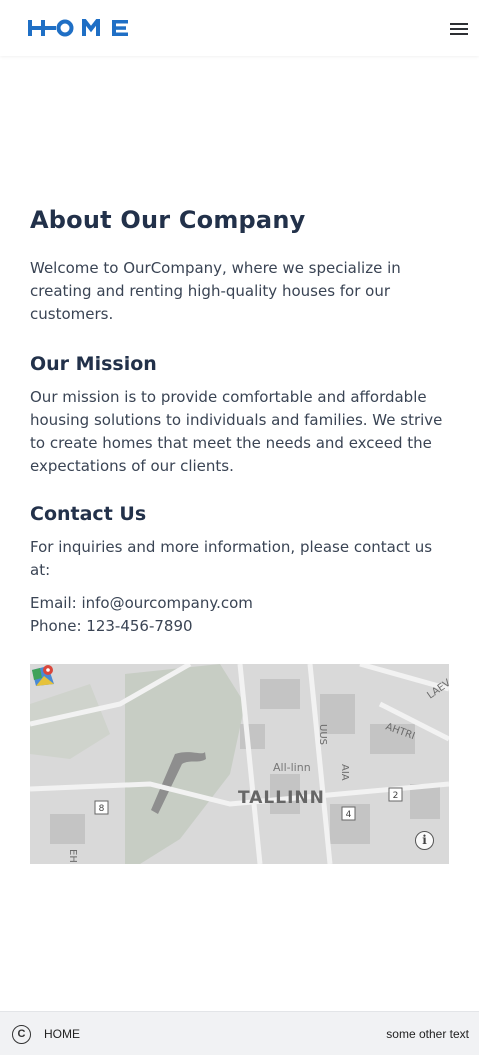 Image resolution: width=479 pixels, height=1055 pixels. I want to click on street-label-aia: AIA, so click(344, 772).